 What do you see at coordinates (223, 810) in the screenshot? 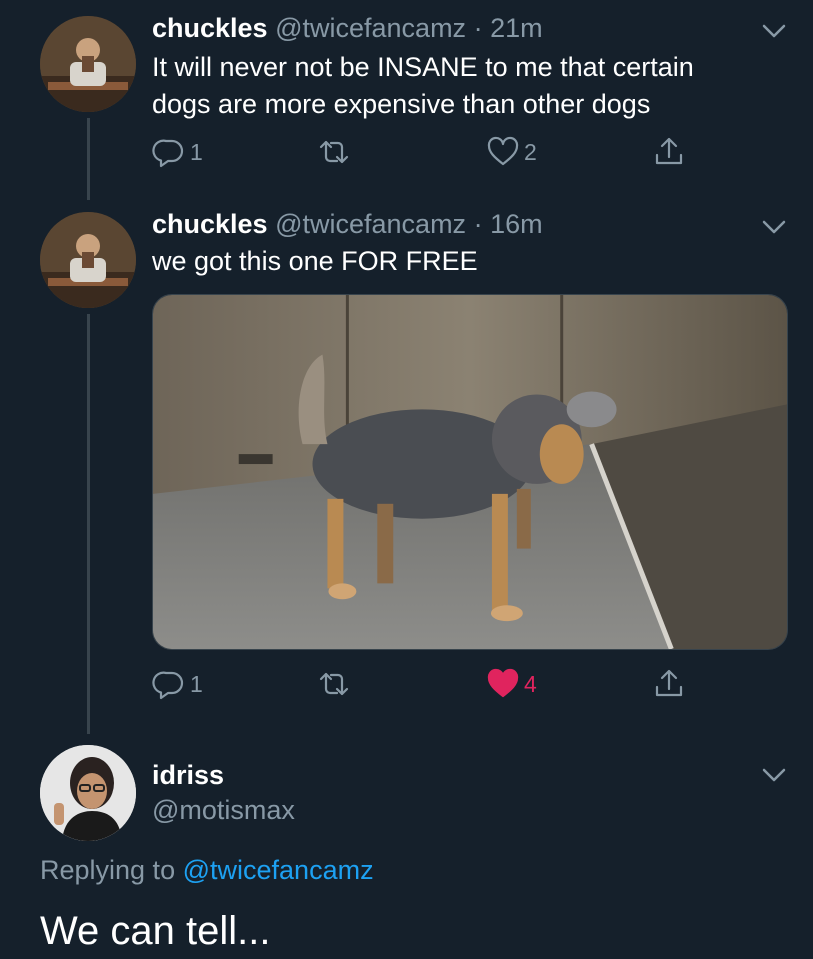
I see `user-handle: @motismax` at bounding box center [223, 810].